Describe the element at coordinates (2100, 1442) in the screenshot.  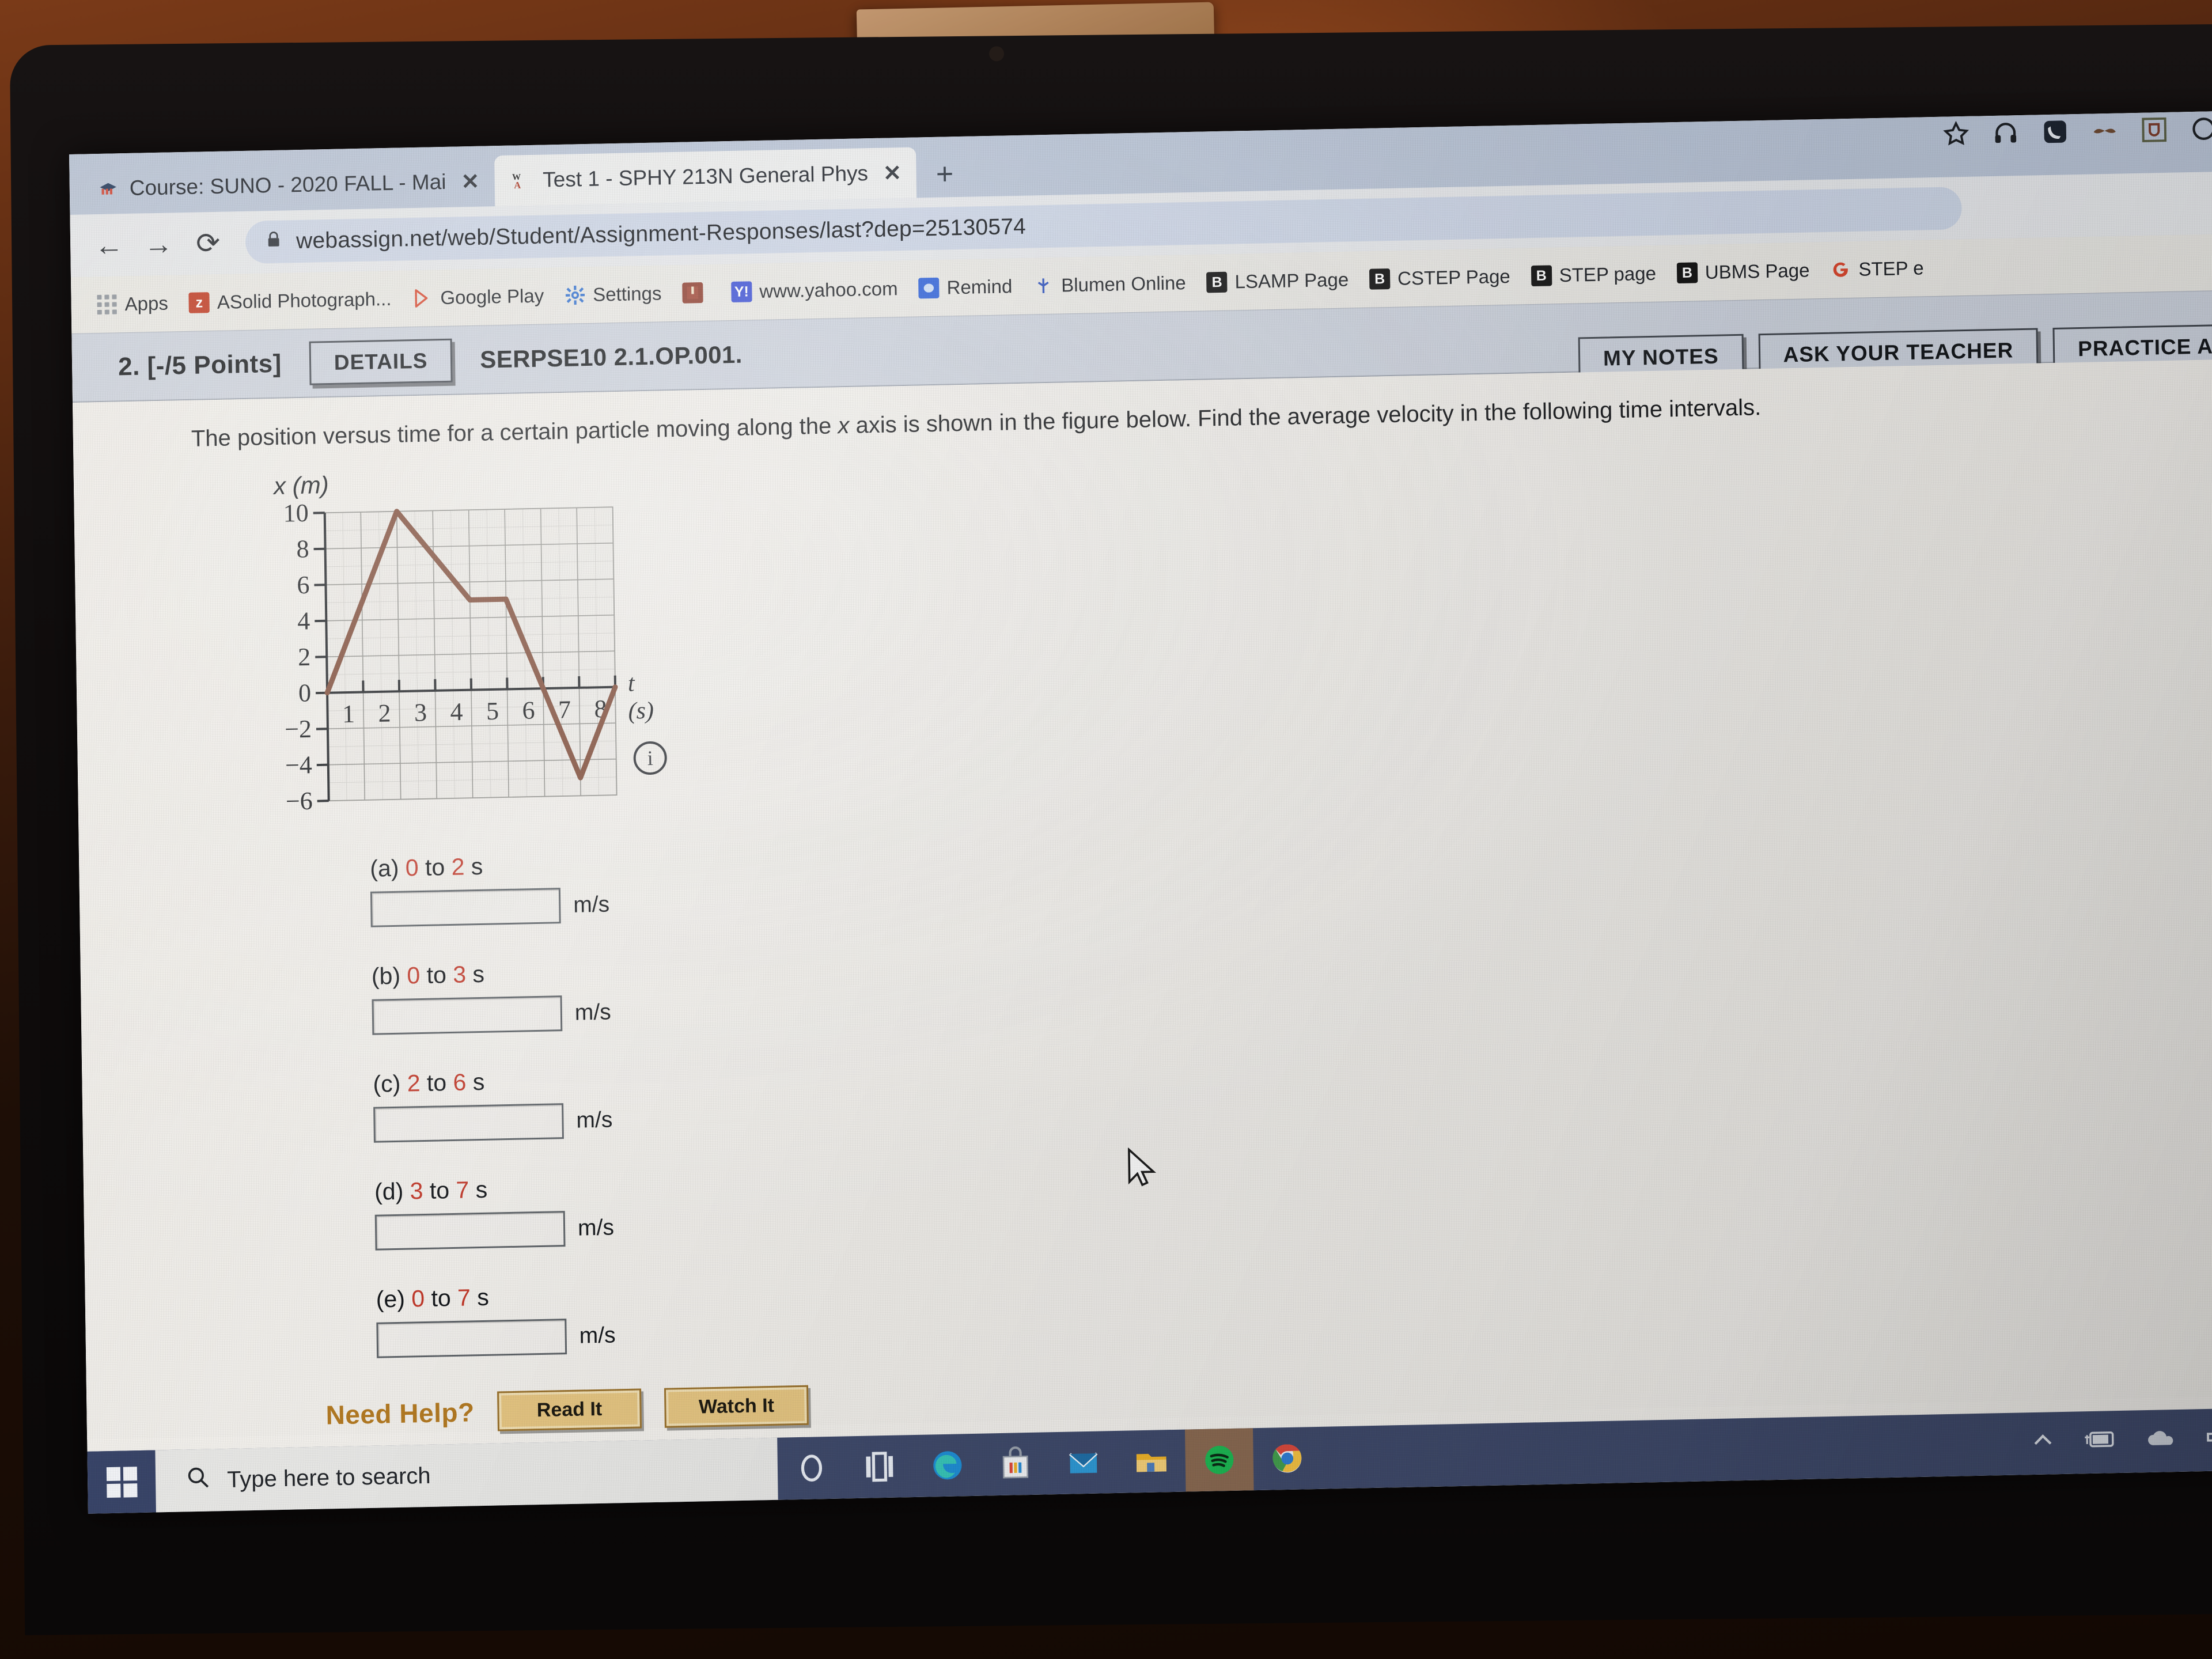
I see `battery-charging-icon` at that location.